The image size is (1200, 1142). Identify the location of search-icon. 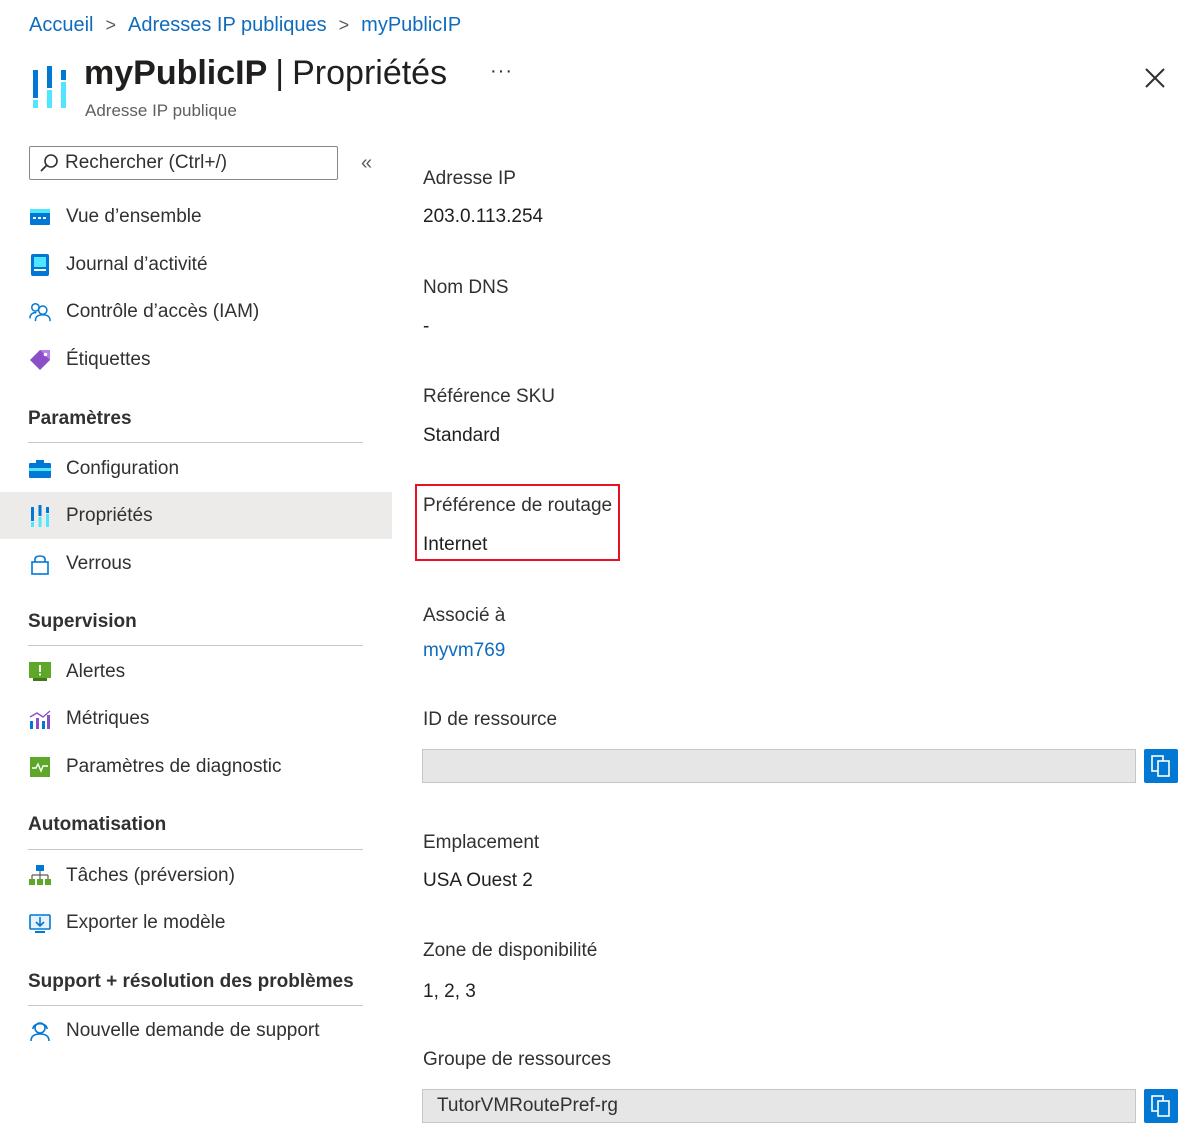
(49, 163).